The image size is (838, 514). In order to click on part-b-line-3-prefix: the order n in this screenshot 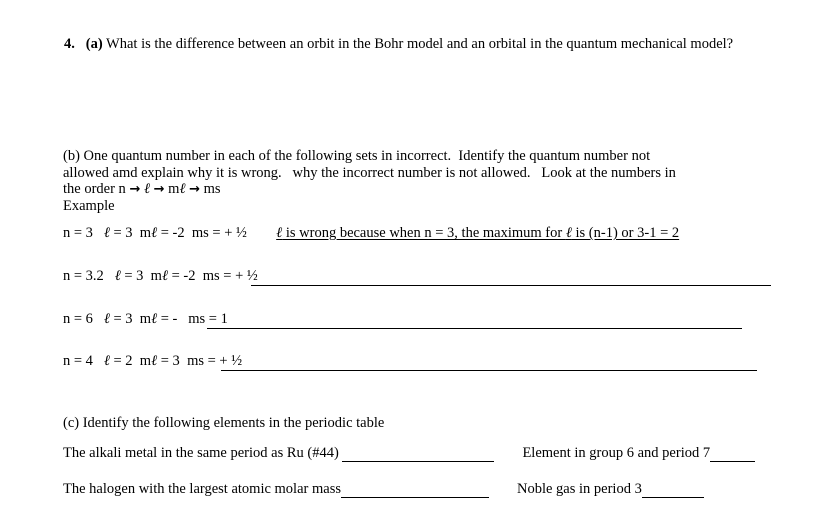, I will do `click(96, 189)`.